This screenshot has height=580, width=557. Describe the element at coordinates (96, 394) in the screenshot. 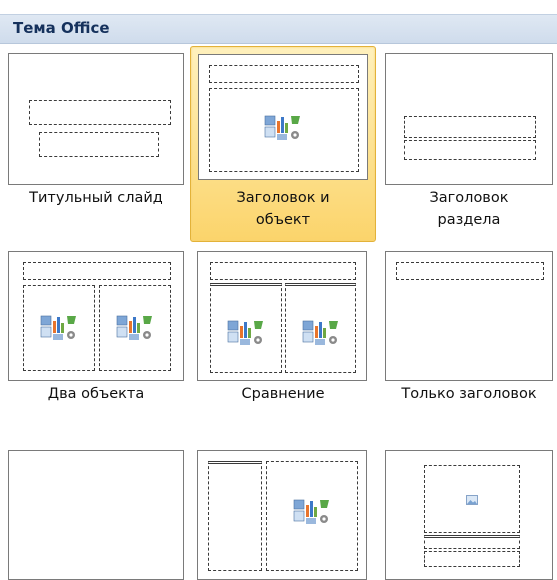

I see `layout-label: Два объекта` at that location.